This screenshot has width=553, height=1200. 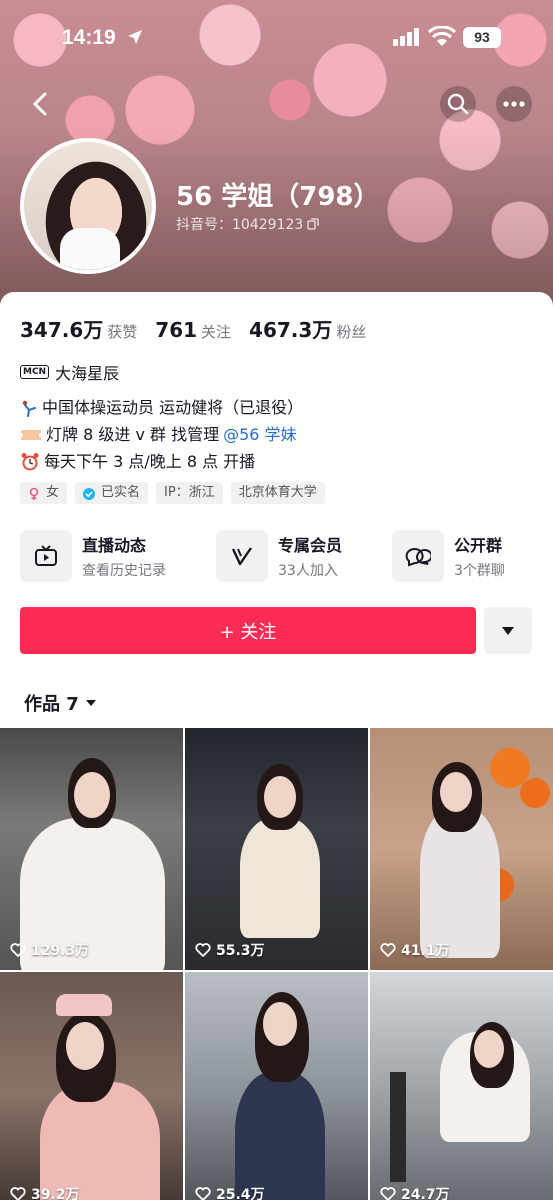 What do you see at coordinates (448, 556) in the screenshot?
I see `group-chat-entry: 公开群 3个群聊` at bounding box center [448, 556].